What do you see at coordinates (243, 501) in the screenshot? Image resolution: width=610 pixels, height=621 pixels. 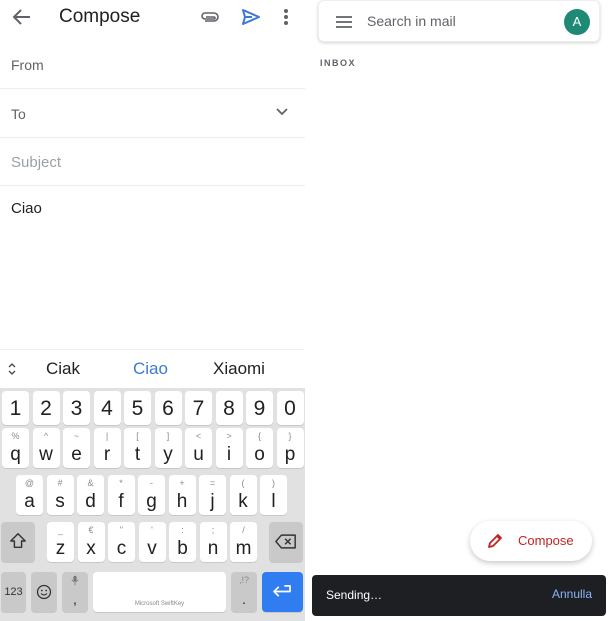 I see `key-label: k` at bounding box center [243, 501].